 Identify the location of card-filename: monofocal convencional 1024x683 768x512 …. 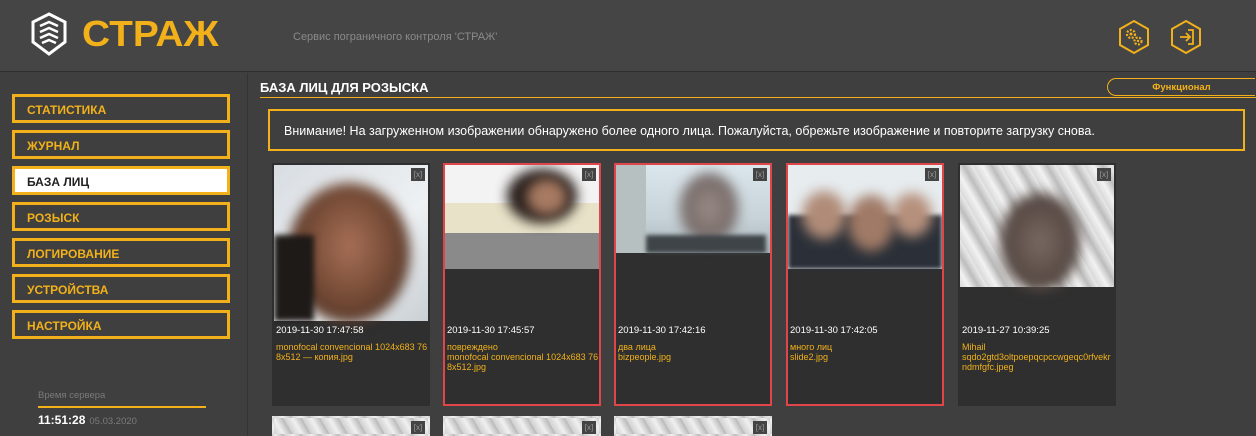
(352, 352).